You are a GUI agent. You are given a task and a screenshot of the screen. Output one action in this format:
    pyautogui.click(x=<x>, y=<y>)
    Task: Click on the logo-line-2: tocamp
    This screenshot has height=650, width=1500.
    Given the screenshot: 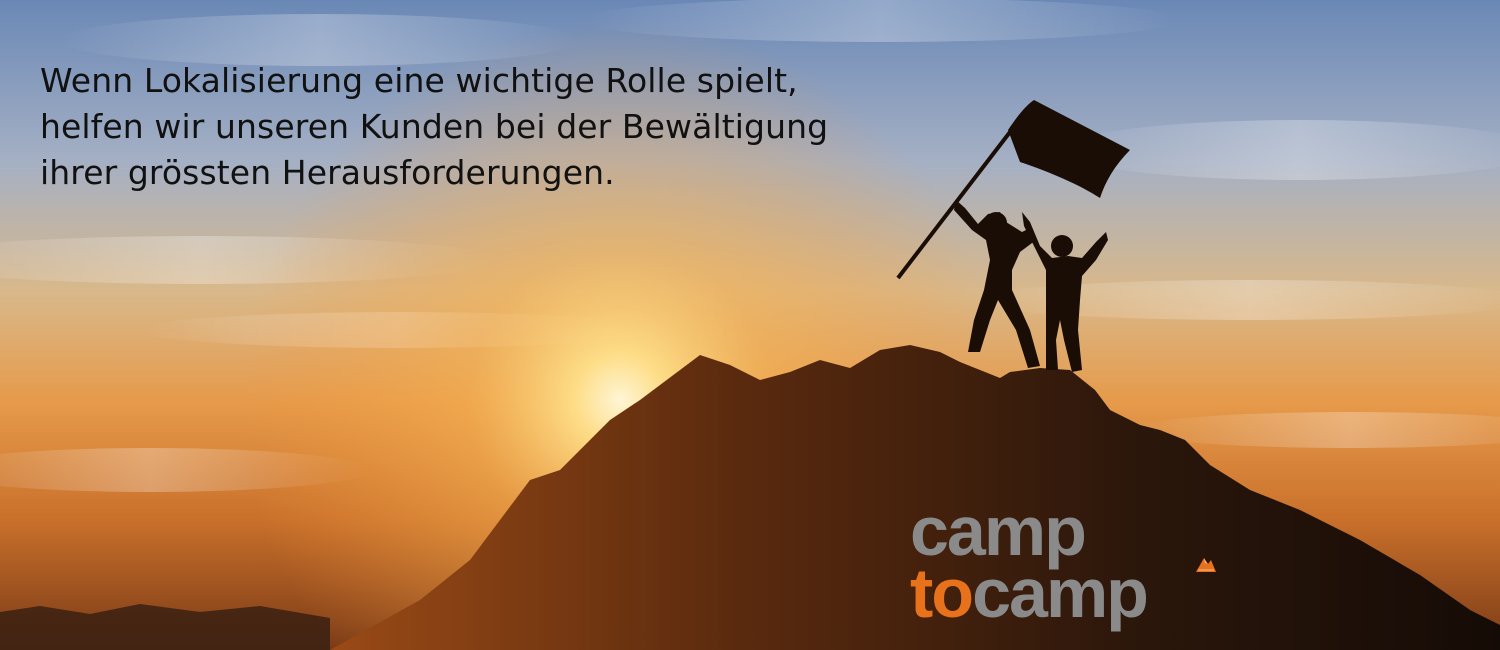 What is the action you would take?
    pyautogui.click(x=1070, y=593)
    